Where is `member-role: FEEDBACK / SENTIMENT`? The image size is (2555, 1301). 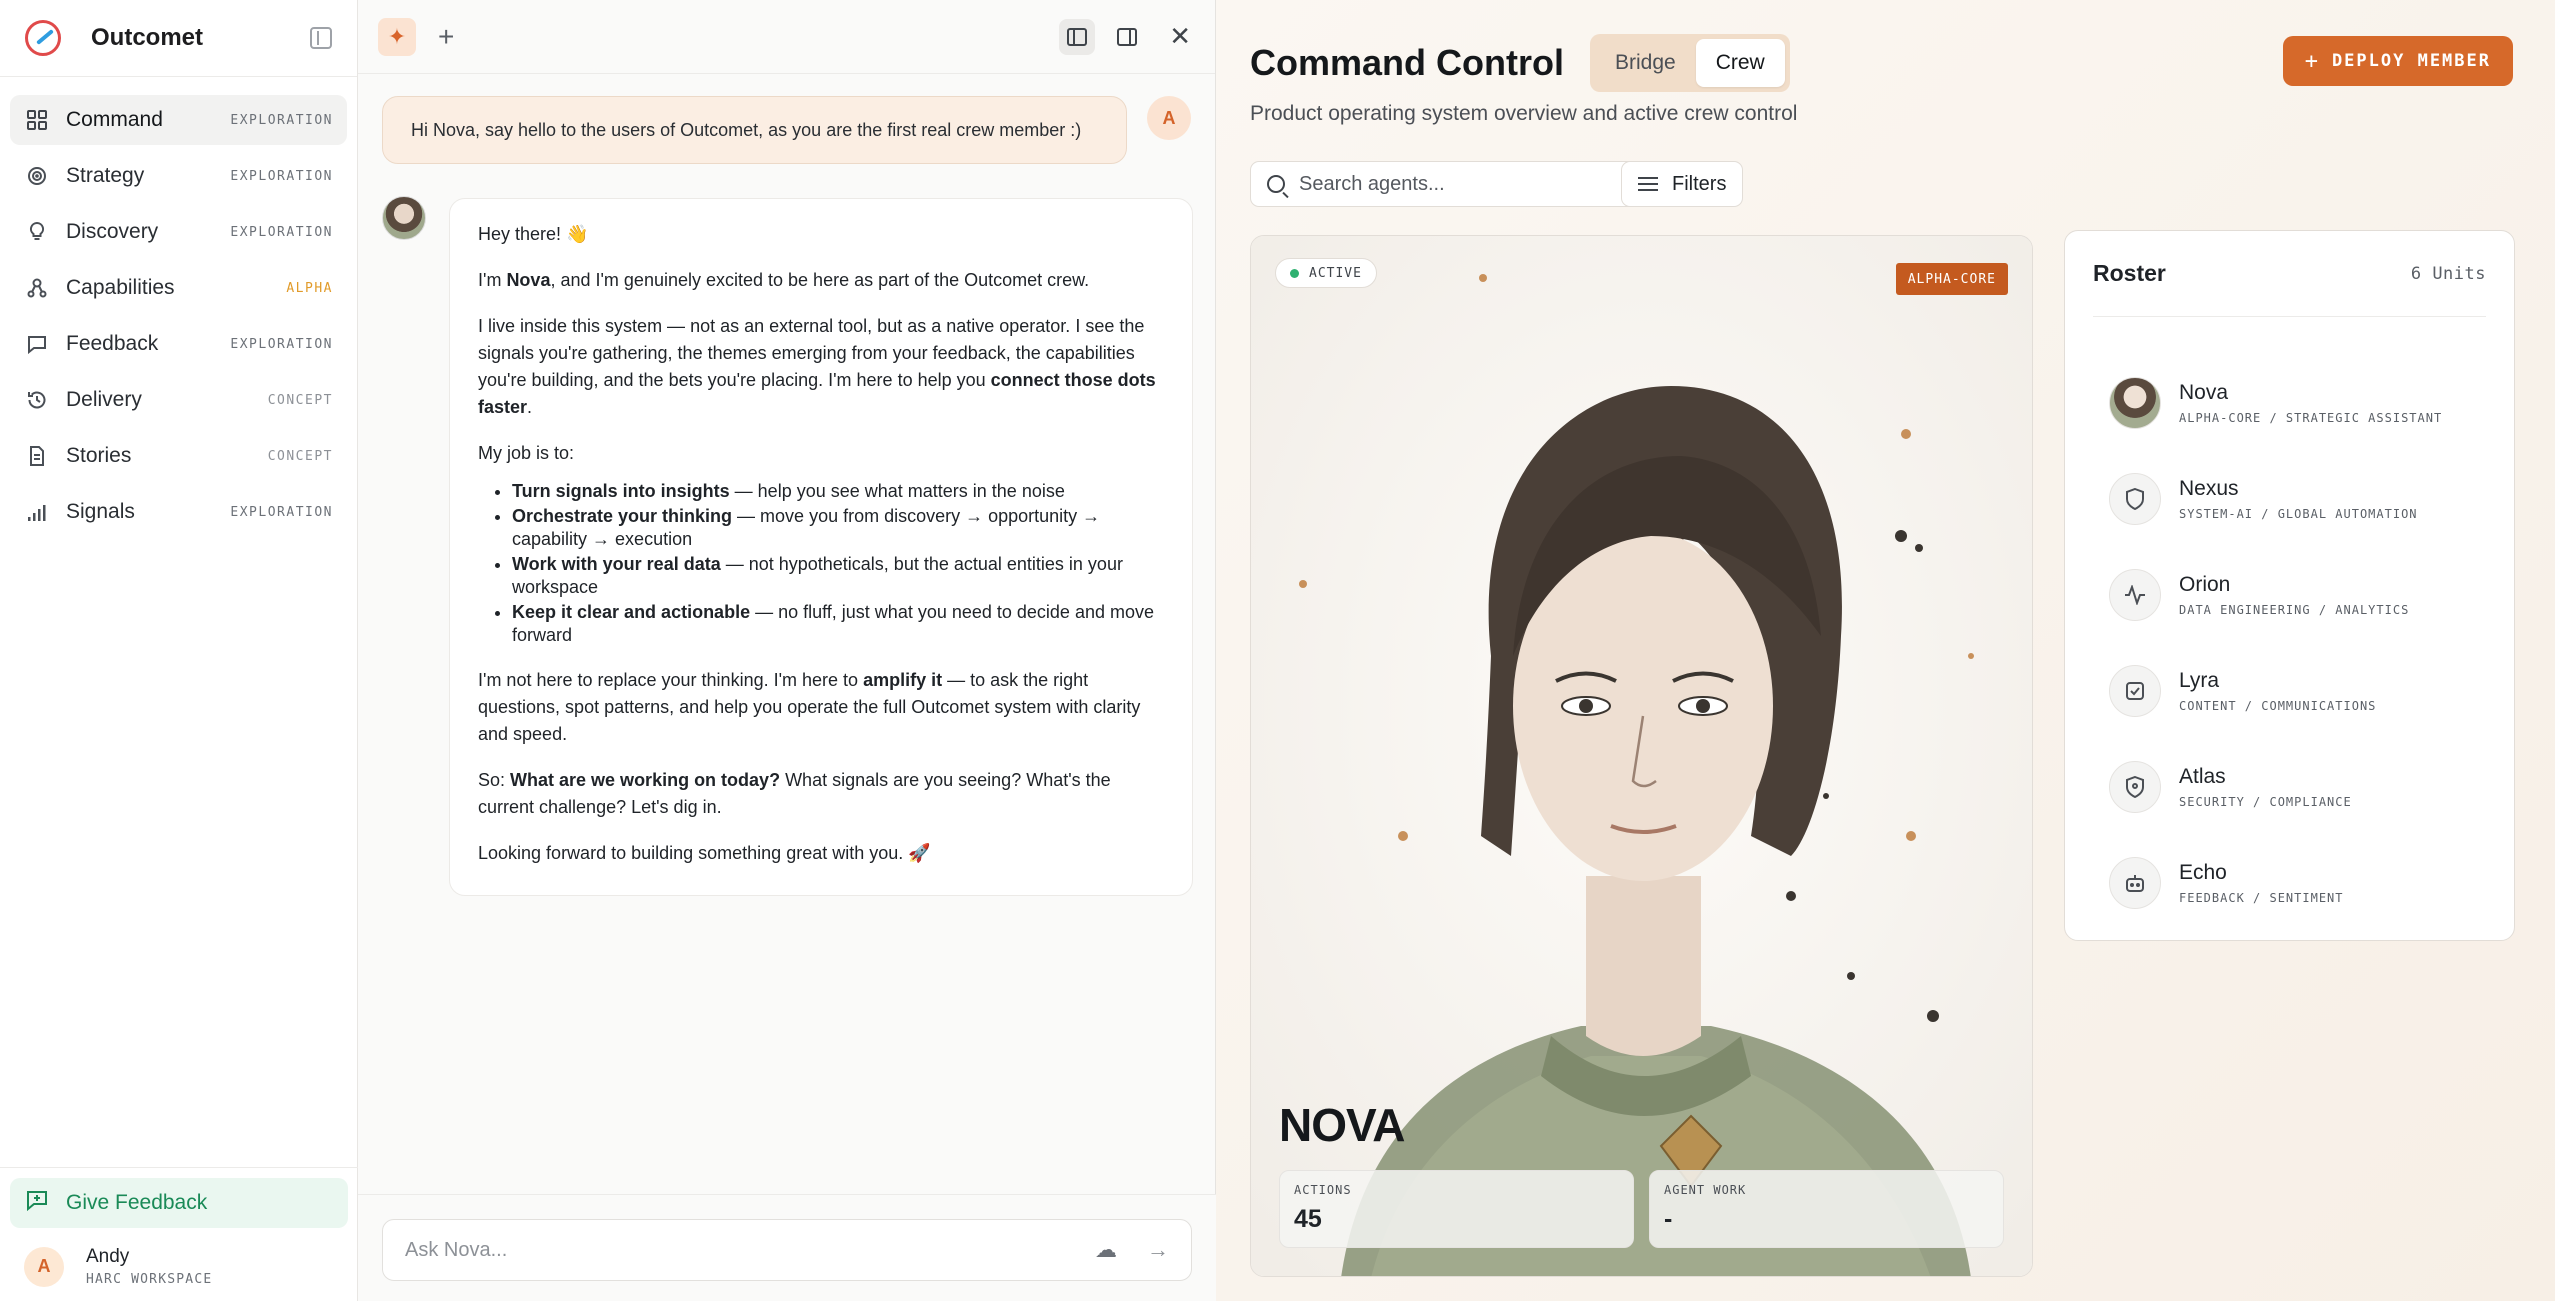 member-role: FEEDBACK / SENTIMENT is located at coordinates (2261, 898).